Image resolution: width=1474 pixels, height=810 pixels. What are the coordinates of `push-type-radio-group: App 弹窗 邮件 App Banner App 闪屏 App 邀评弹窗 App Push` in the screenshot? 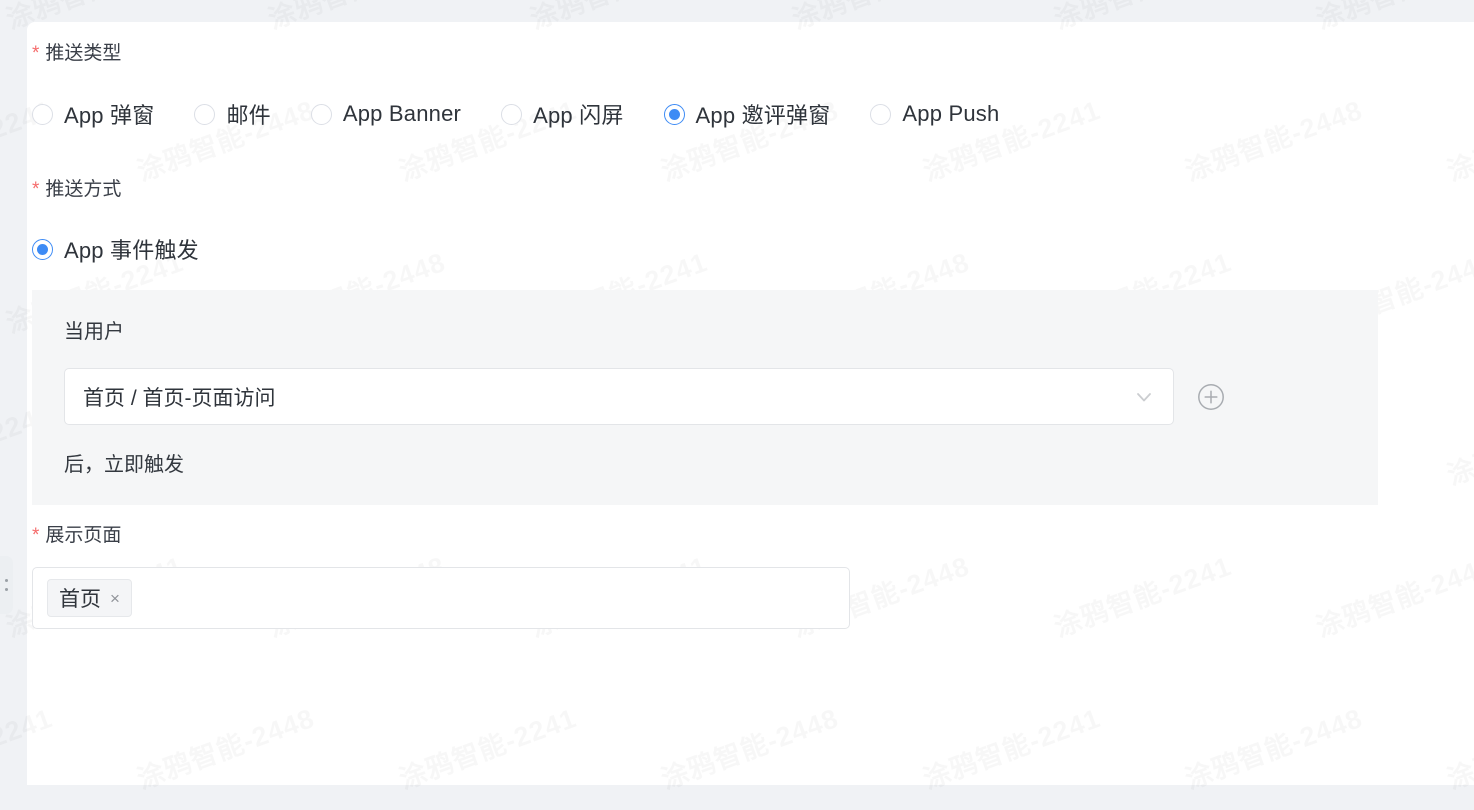 It's located at (722, 114).